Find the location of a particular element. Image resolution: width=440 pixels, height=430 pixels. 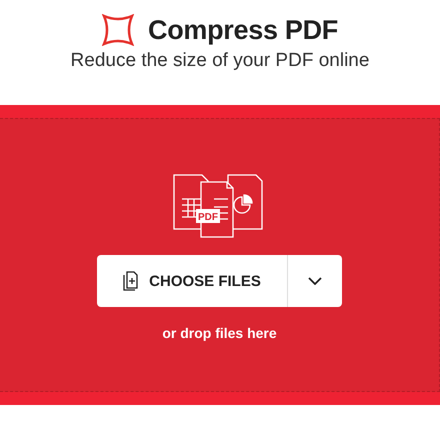

page-title: Compress PDF is located at coordinates (243, 30).